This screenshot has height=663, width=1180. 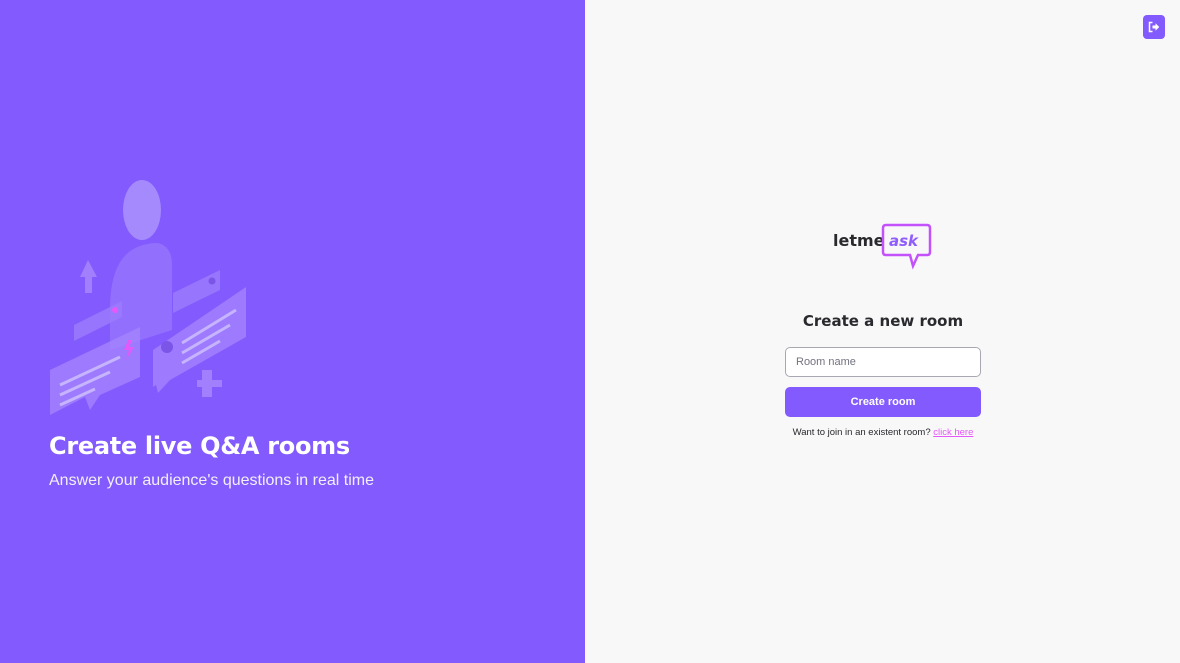 I want to click on logo-text-accent: ask, so click(x=904, y=241).